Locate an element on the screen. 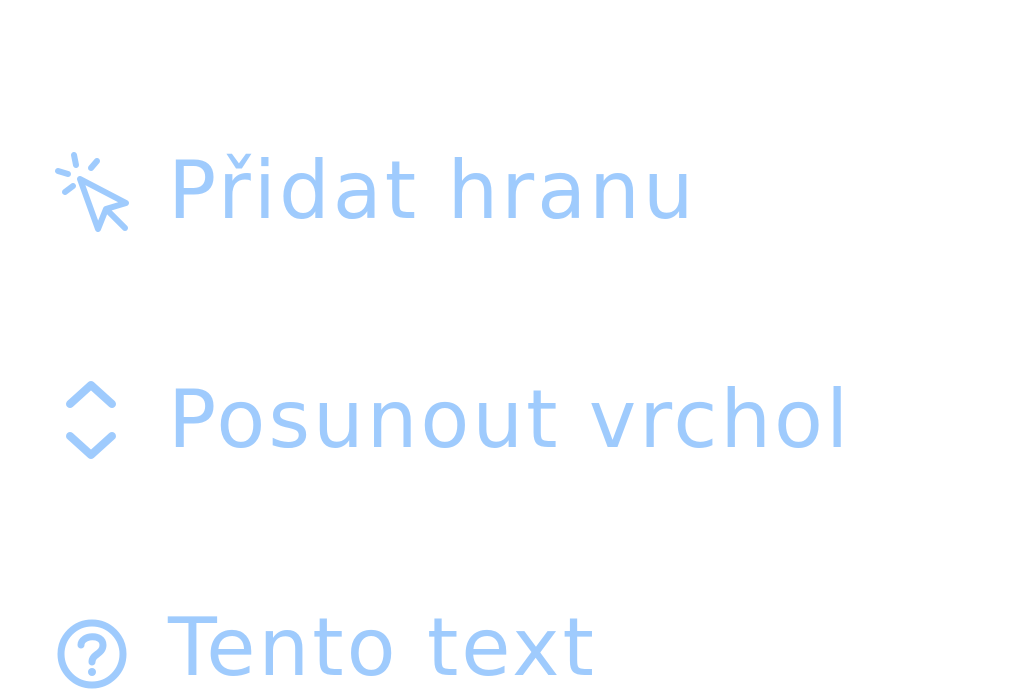 This screenshot has width=1019, height=693. menu-item-help: Tento text is located at coordinates (509, 644).